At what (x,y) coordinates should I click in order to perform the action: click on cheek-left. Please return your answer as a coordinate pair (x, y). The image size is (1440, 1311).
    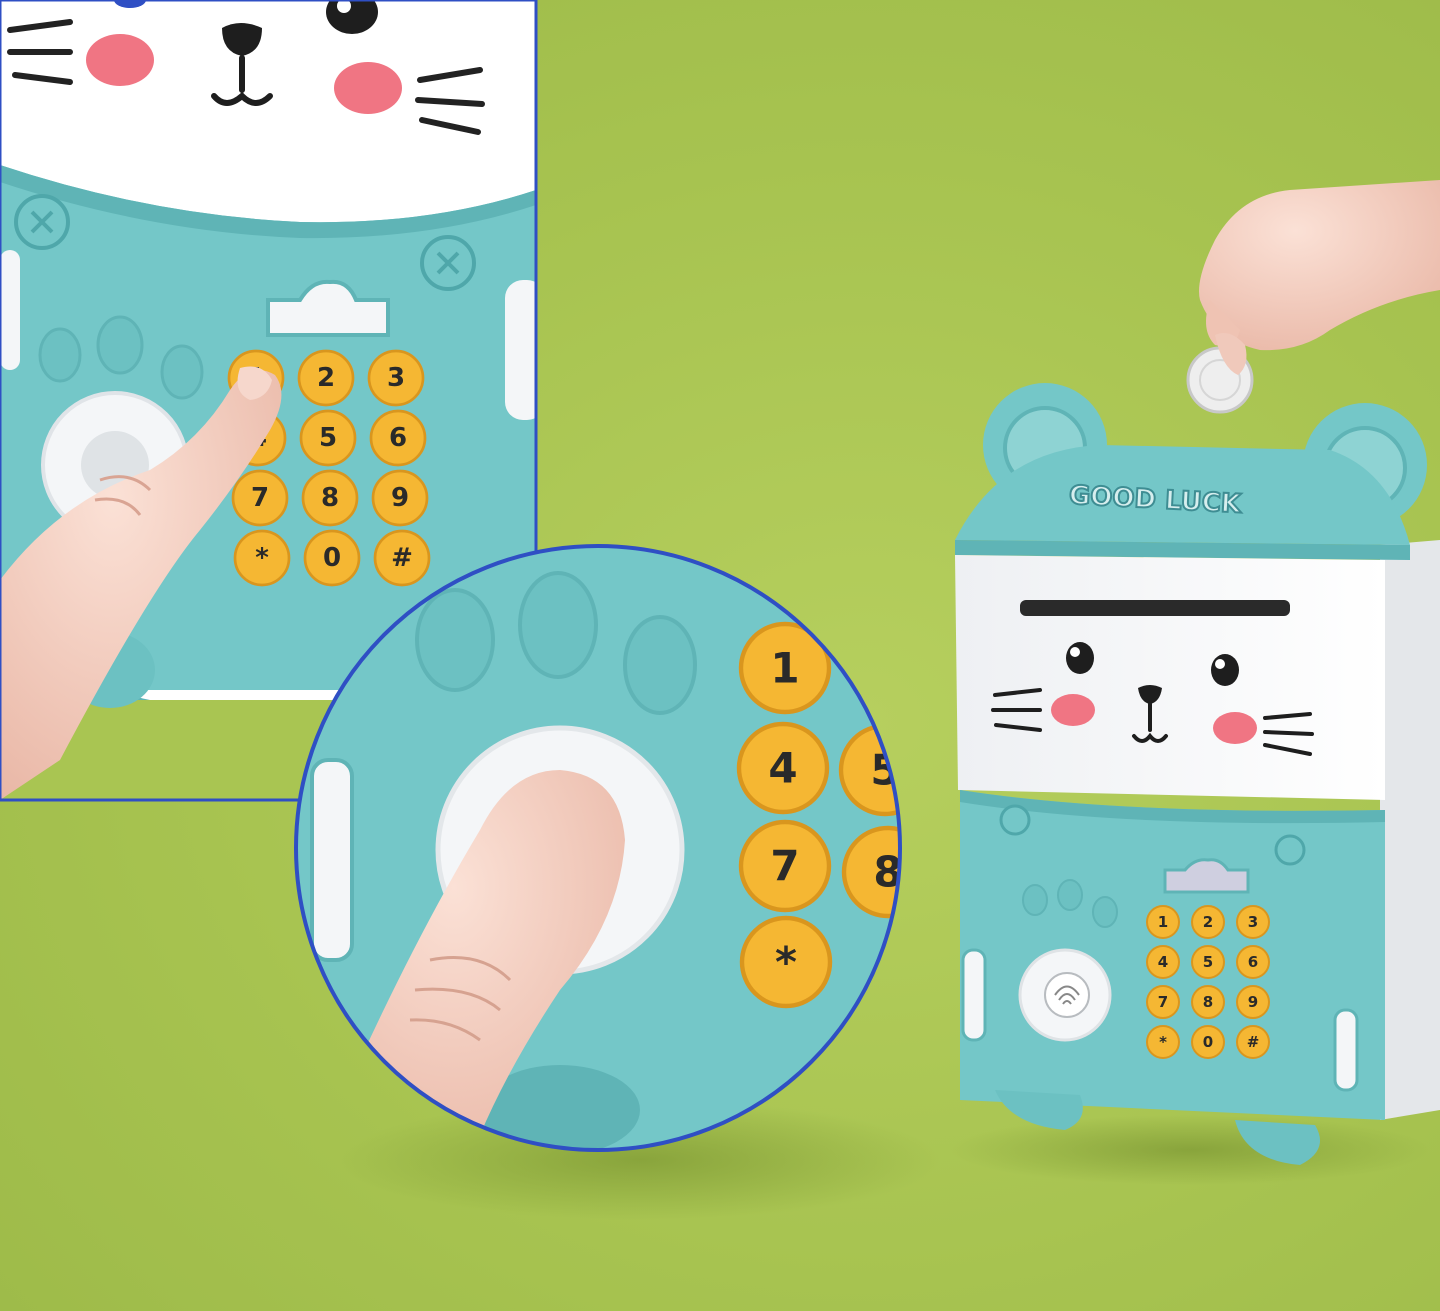
    Looking at the image, I should click on (120, 60).